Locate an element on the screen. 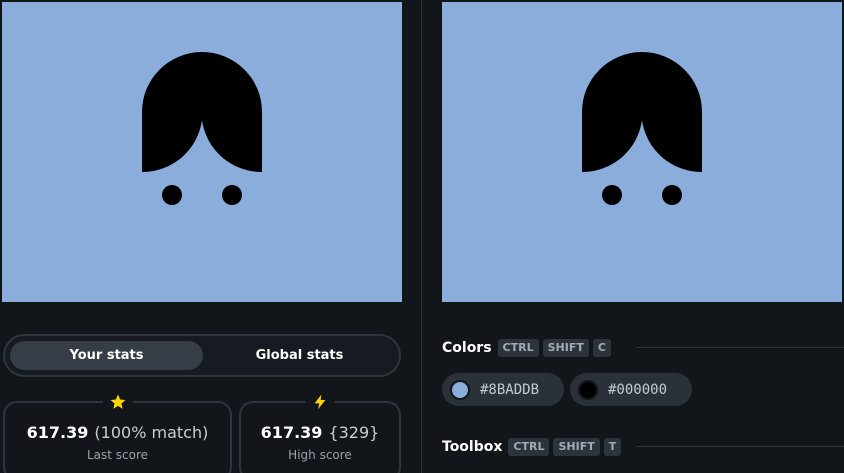 This screenshot has width=844, height=473. star-icon is located at coordinates (117, 402).